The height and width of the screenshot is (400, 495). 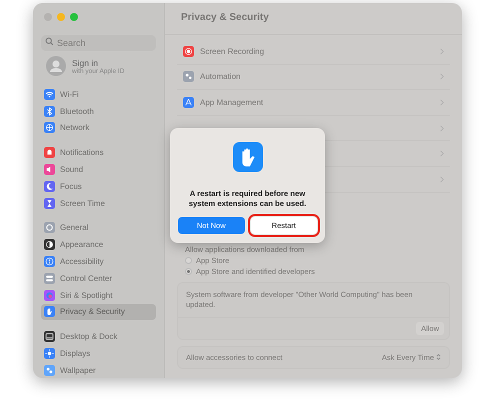 I want to click on zoom-button, so click(x=74, y=17).